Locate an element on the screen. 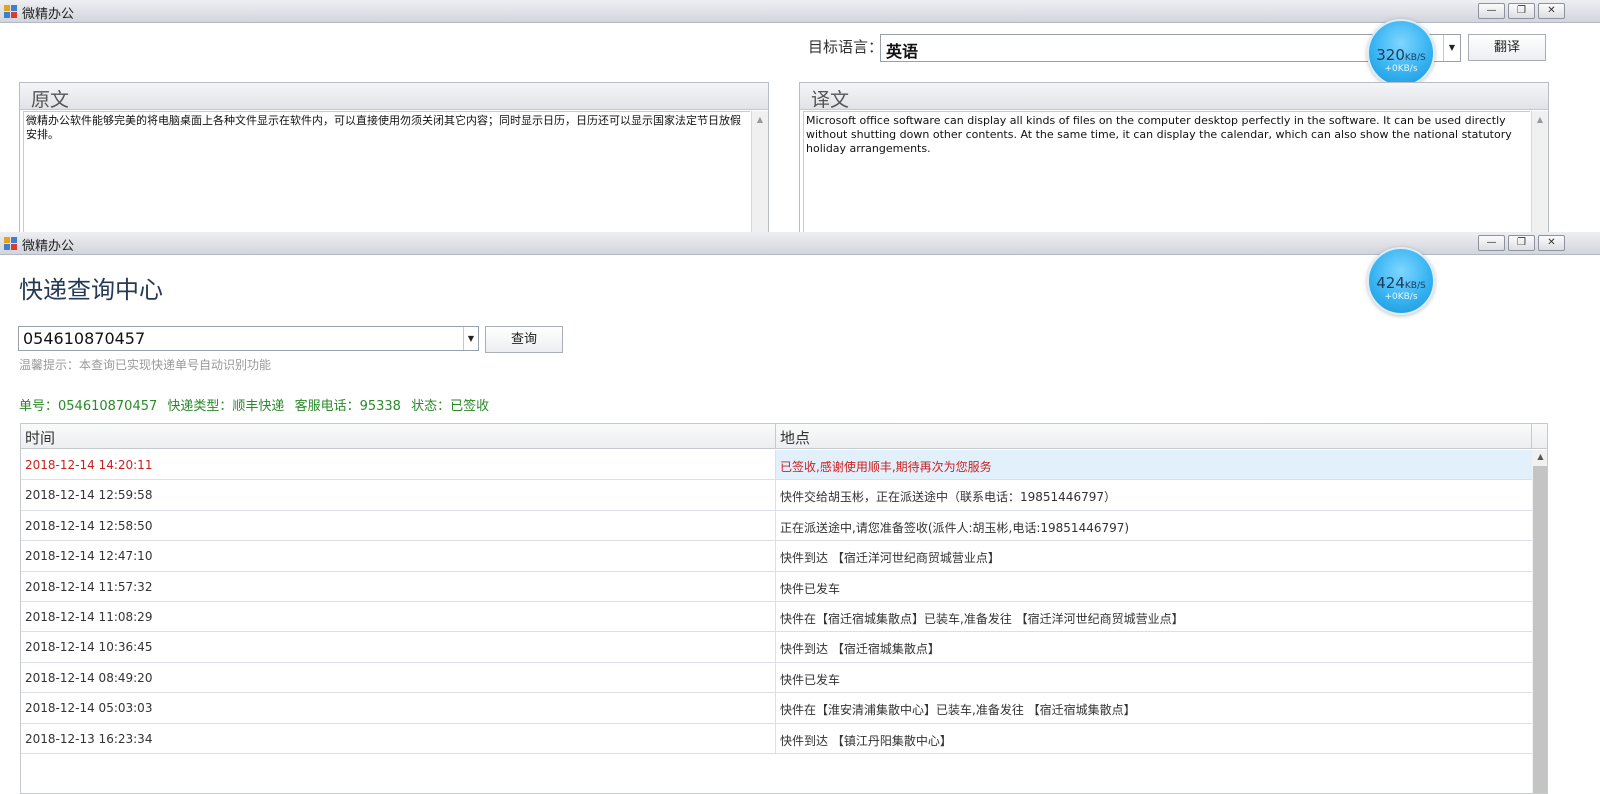 The image size is (1600, 794). network-speed-badge: 320KB/S +0KB/s is located at coordinates (1401, 53).